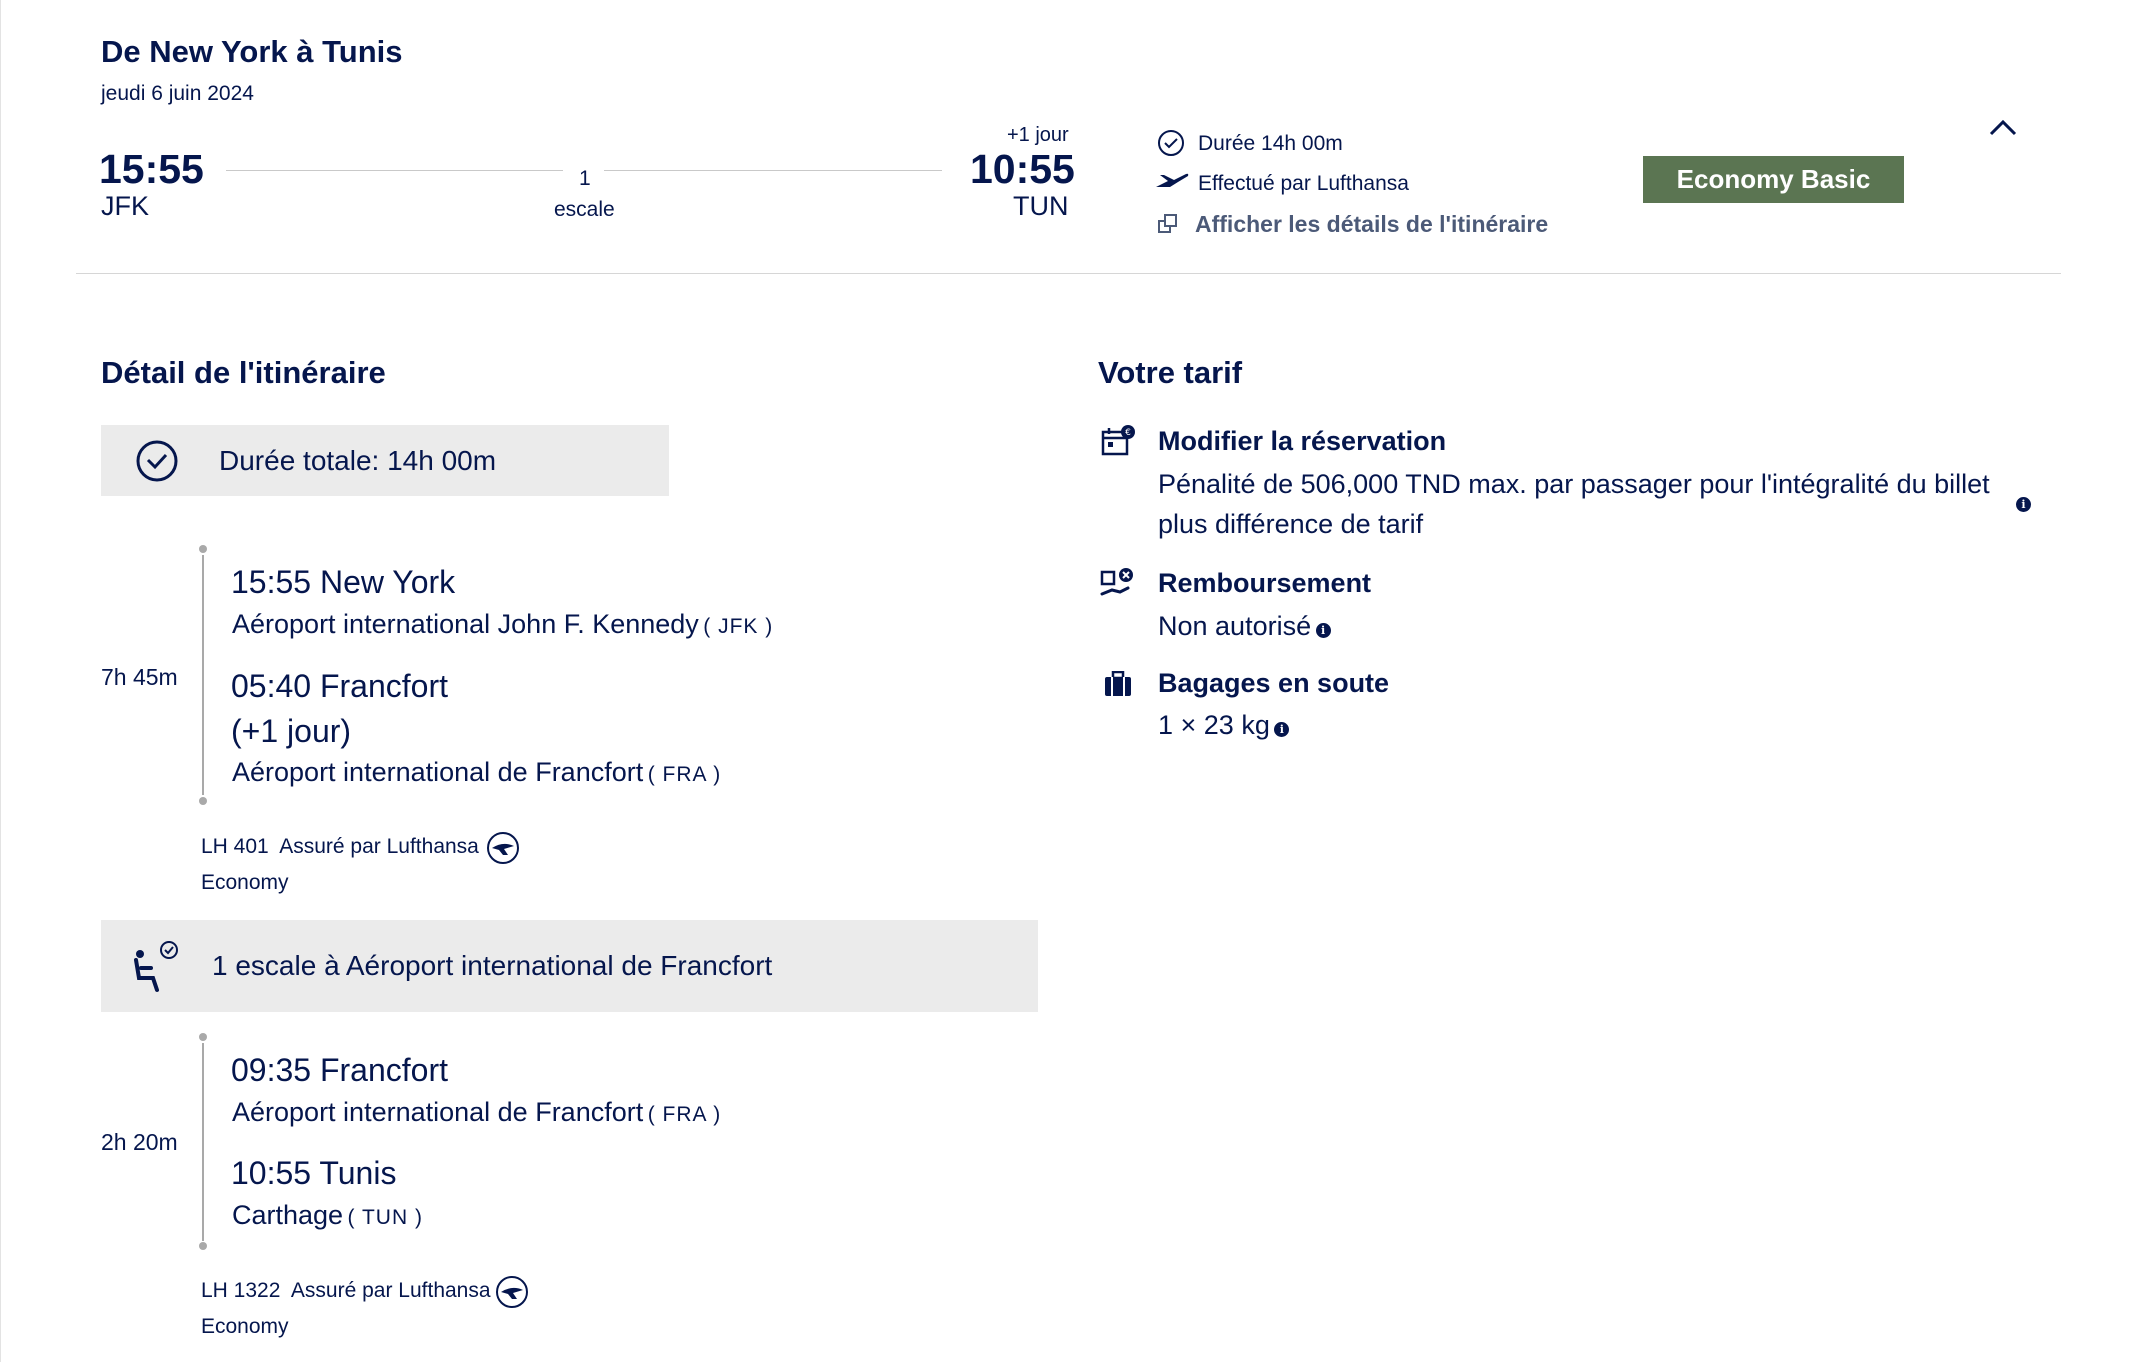 This screenshot has height=1362, width=2134. I want to click on segment2-arrival-airport: Carthage, so click(288, 1215).